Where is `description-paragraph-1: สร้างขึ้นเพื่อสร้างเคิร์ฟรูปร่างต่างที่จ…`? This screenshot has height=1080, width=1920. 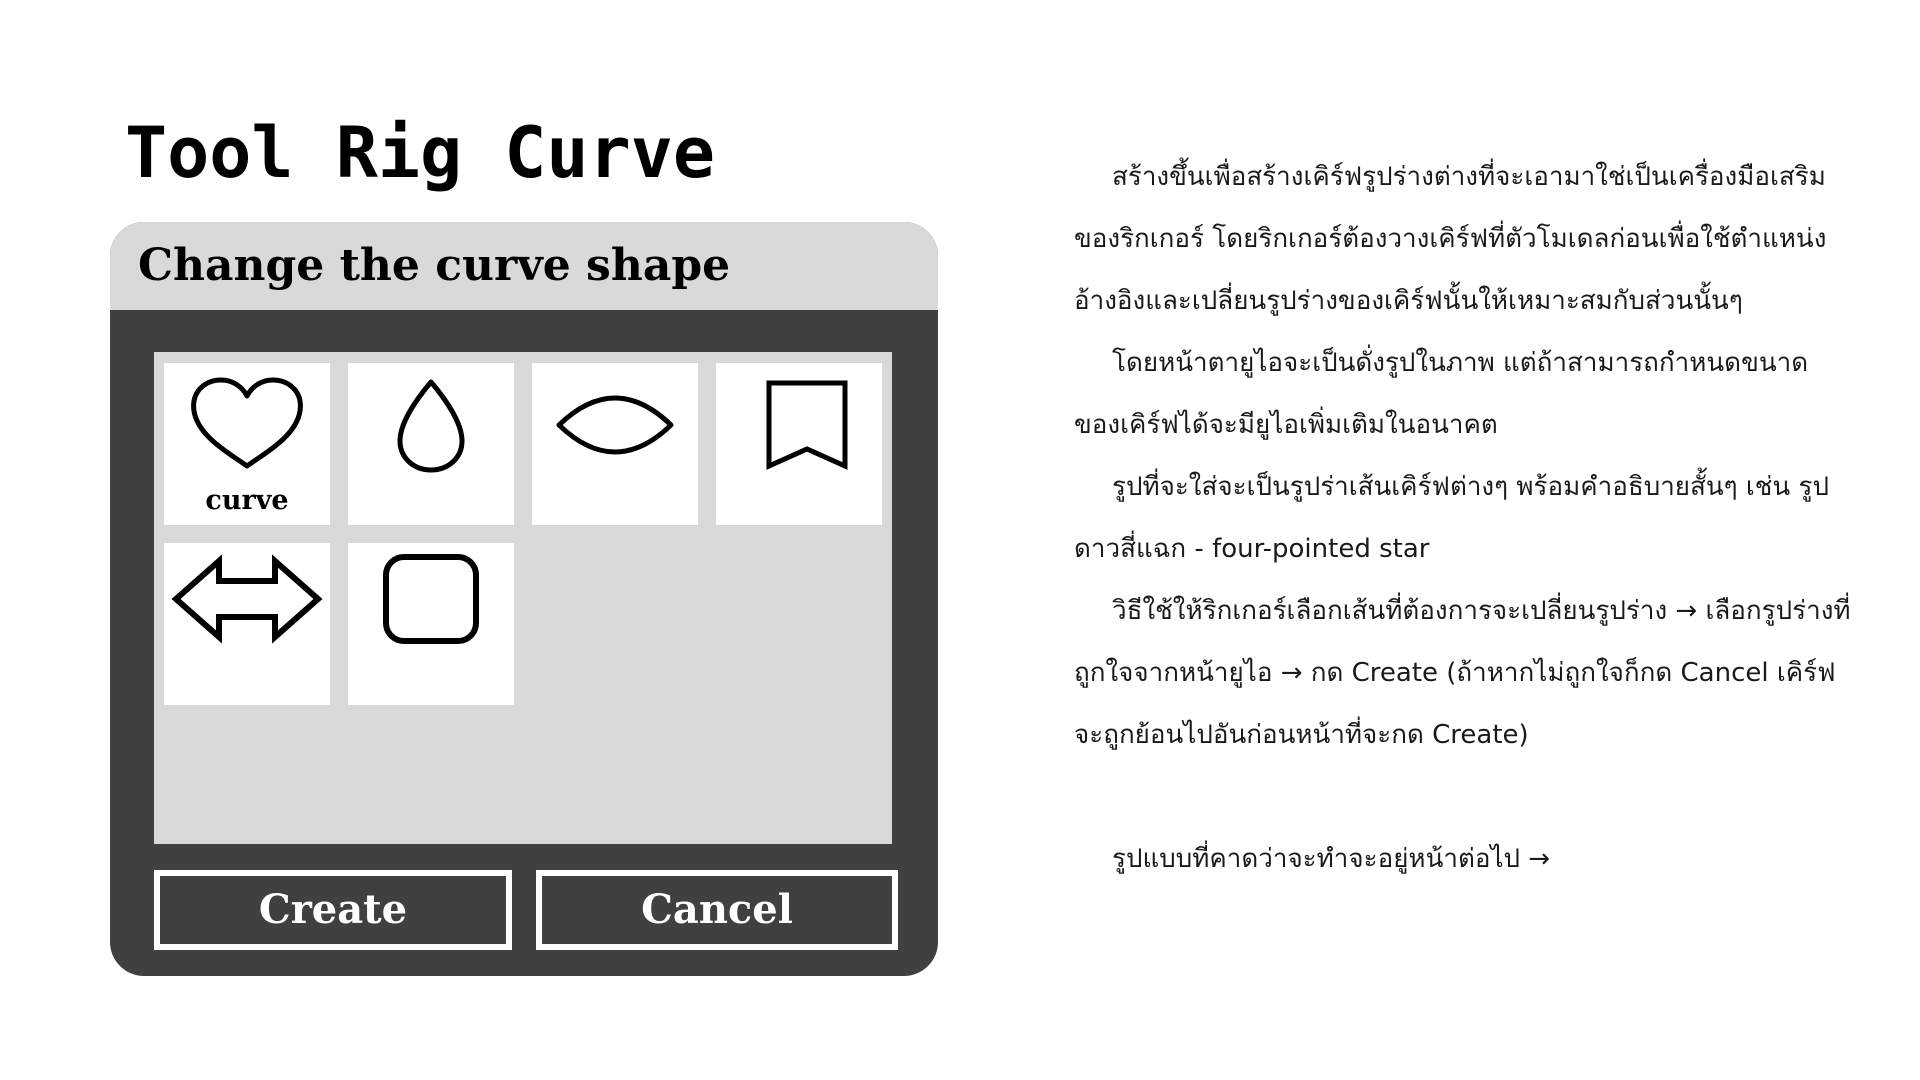
description-paragraph-1: สร้างขึ้นเพื่อสร้างเคิร์ฟรูปร่างต่างที่จ… is located at coordinates (1450, 239).